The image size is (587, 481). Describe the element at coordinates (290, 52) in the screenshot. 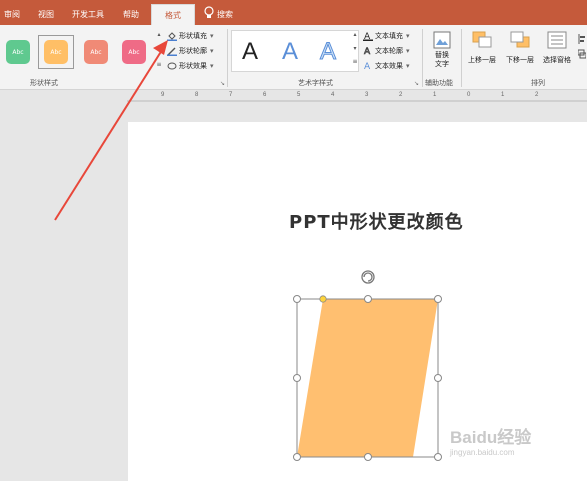

I see `wordart-sample-blue: A` at that location.